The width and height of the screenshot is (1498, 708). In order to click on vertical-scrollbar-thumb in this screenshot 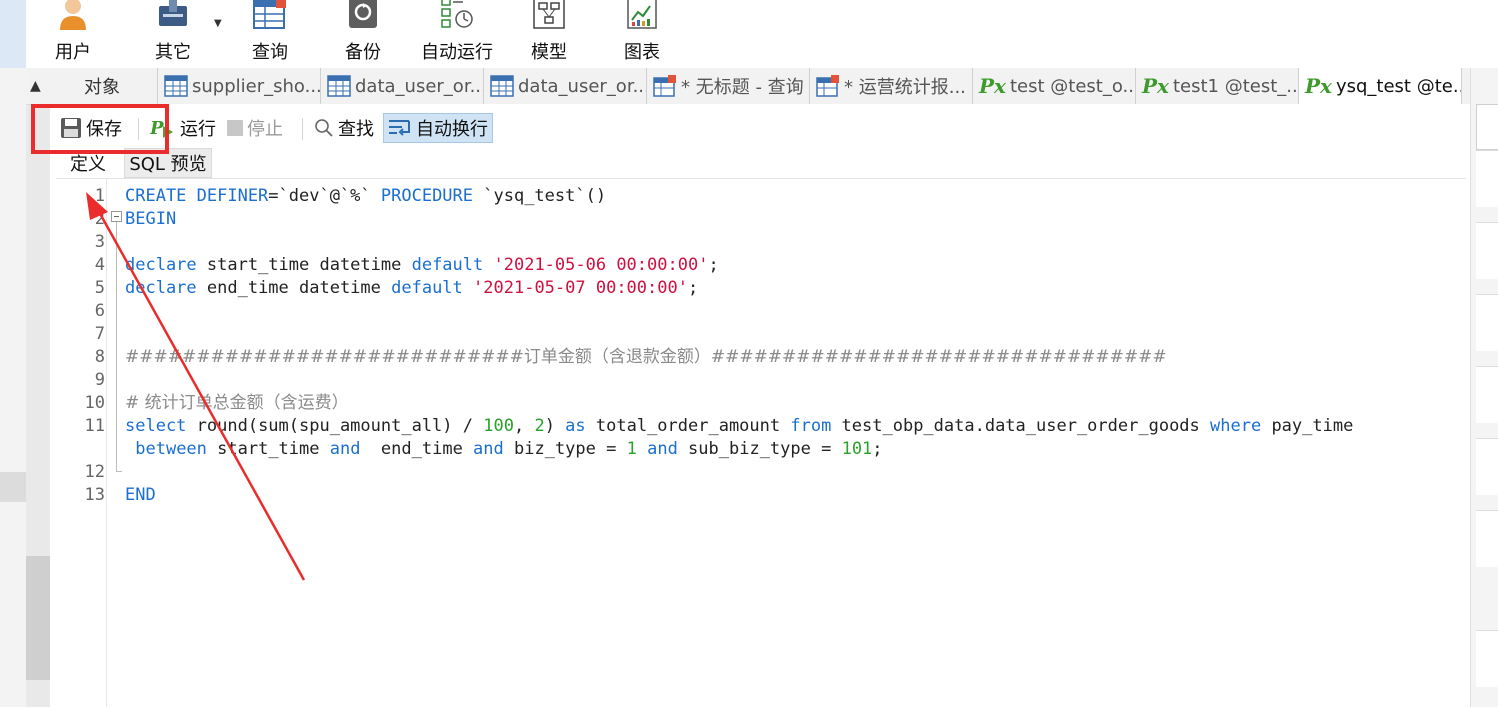, I will do `click(38, 618)`.